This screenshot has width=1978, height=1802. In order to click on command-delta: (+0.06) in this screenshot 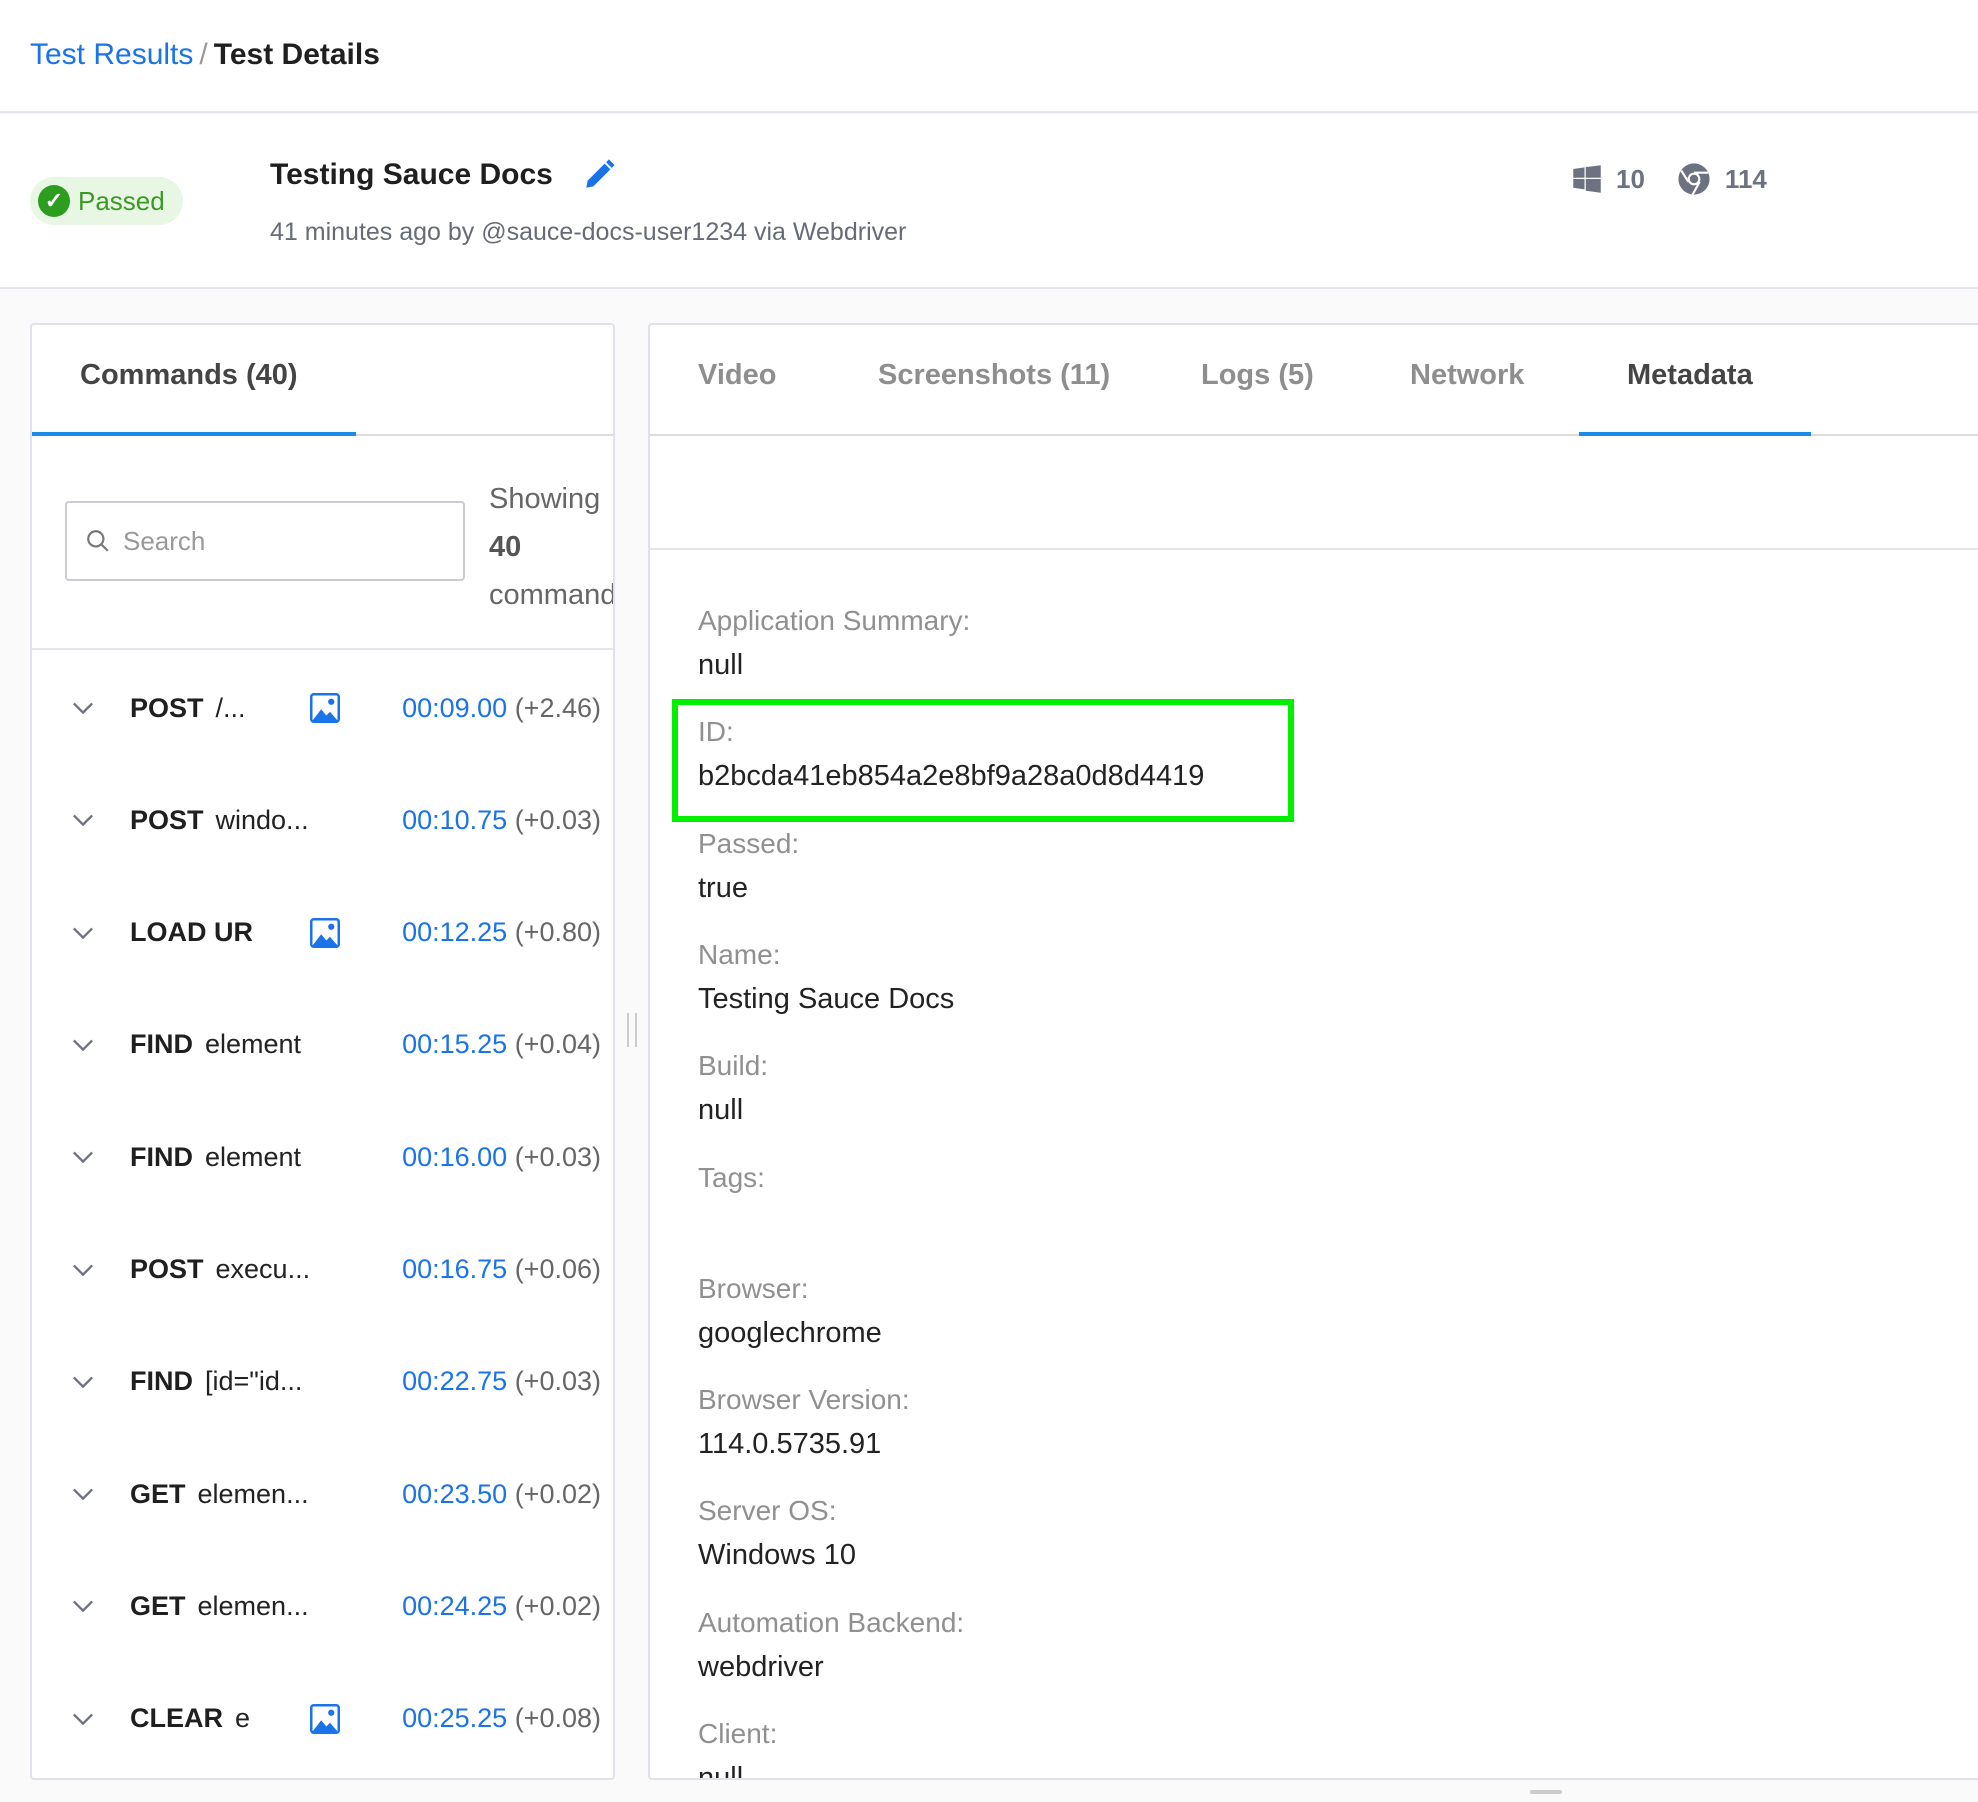, I will do `click(557, 1269)`.